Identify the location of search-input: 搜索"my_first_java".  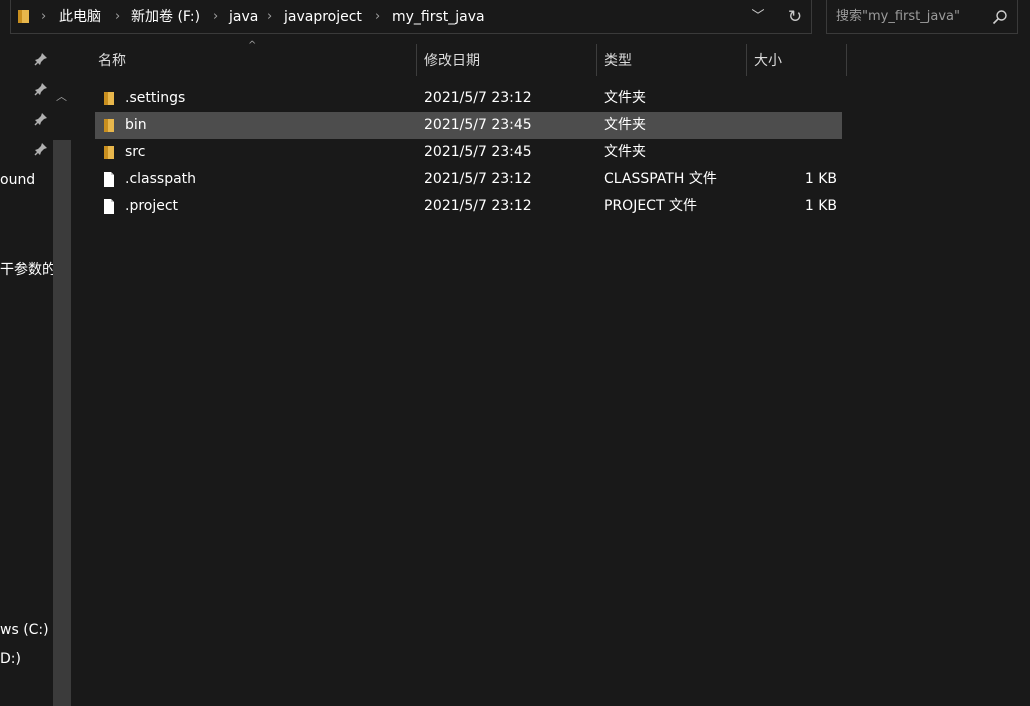
(922, 17).